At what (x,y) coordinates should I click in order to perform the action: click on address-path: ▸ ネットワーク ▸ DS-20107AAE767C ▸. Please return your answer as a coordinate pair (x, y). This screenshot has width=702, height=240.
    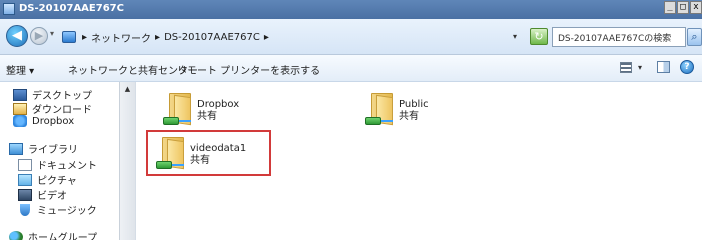
    Looking at the image, I should click on (259, 37).